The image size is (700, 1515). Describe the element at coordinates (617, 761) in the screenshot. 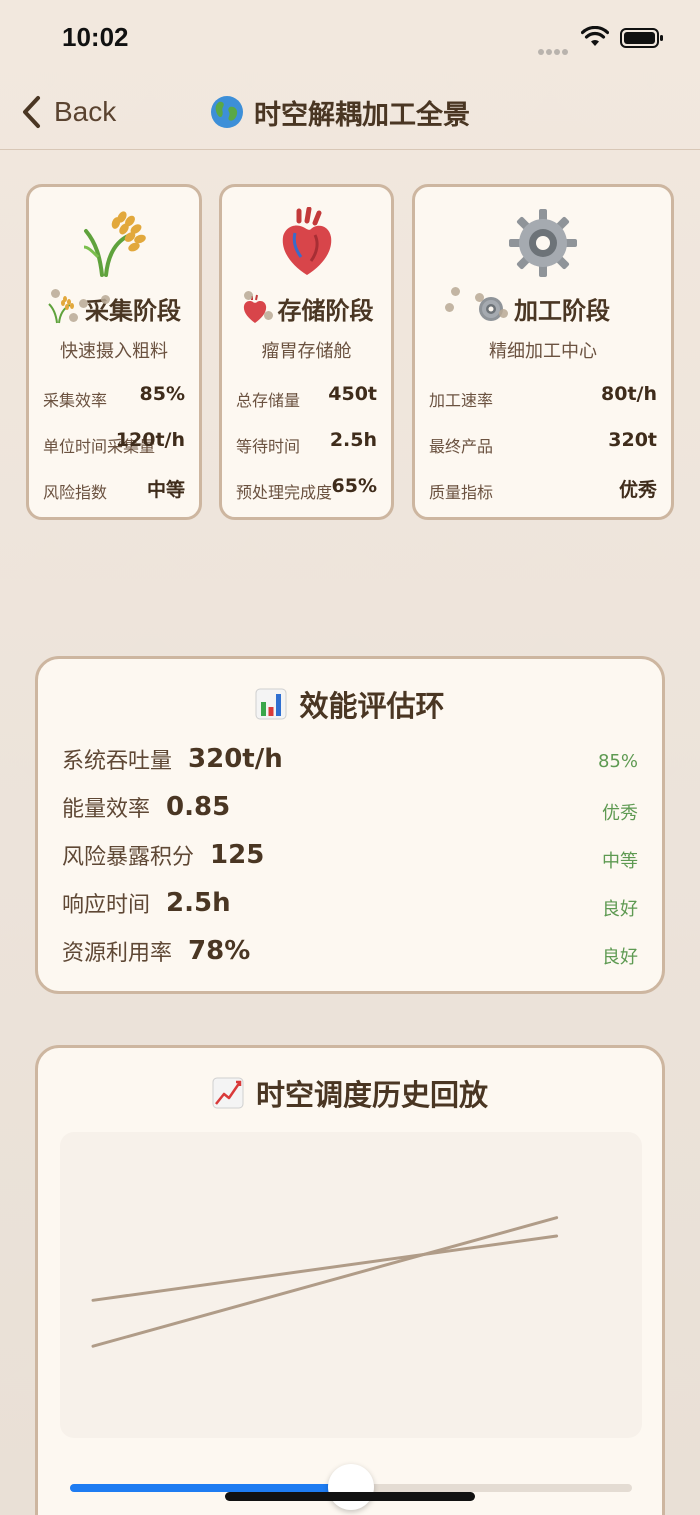

I see `evaluation-status: 85%` at that location.